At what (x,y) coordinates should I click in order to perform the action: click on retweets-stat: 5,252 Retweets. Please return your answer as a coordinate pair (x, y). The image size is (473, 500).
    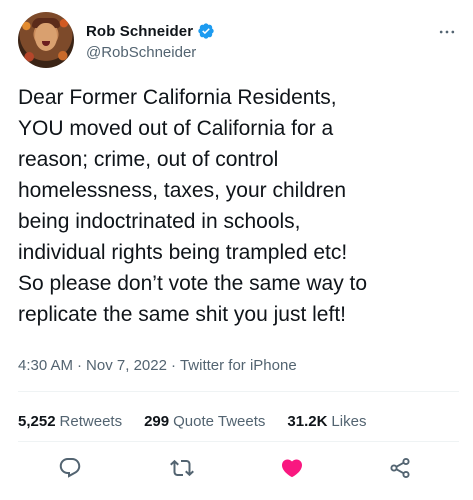
    Looking at the image, I should click on (70, 421).